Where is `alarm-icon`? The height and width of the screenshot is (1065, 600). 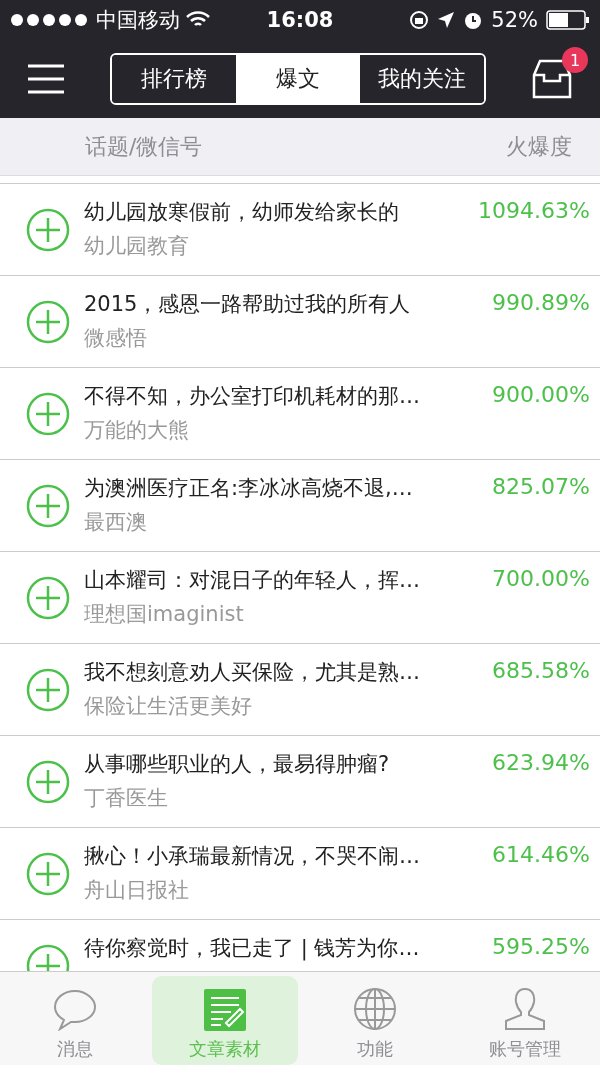 alarm-icon is located at coordinates (473, 20).